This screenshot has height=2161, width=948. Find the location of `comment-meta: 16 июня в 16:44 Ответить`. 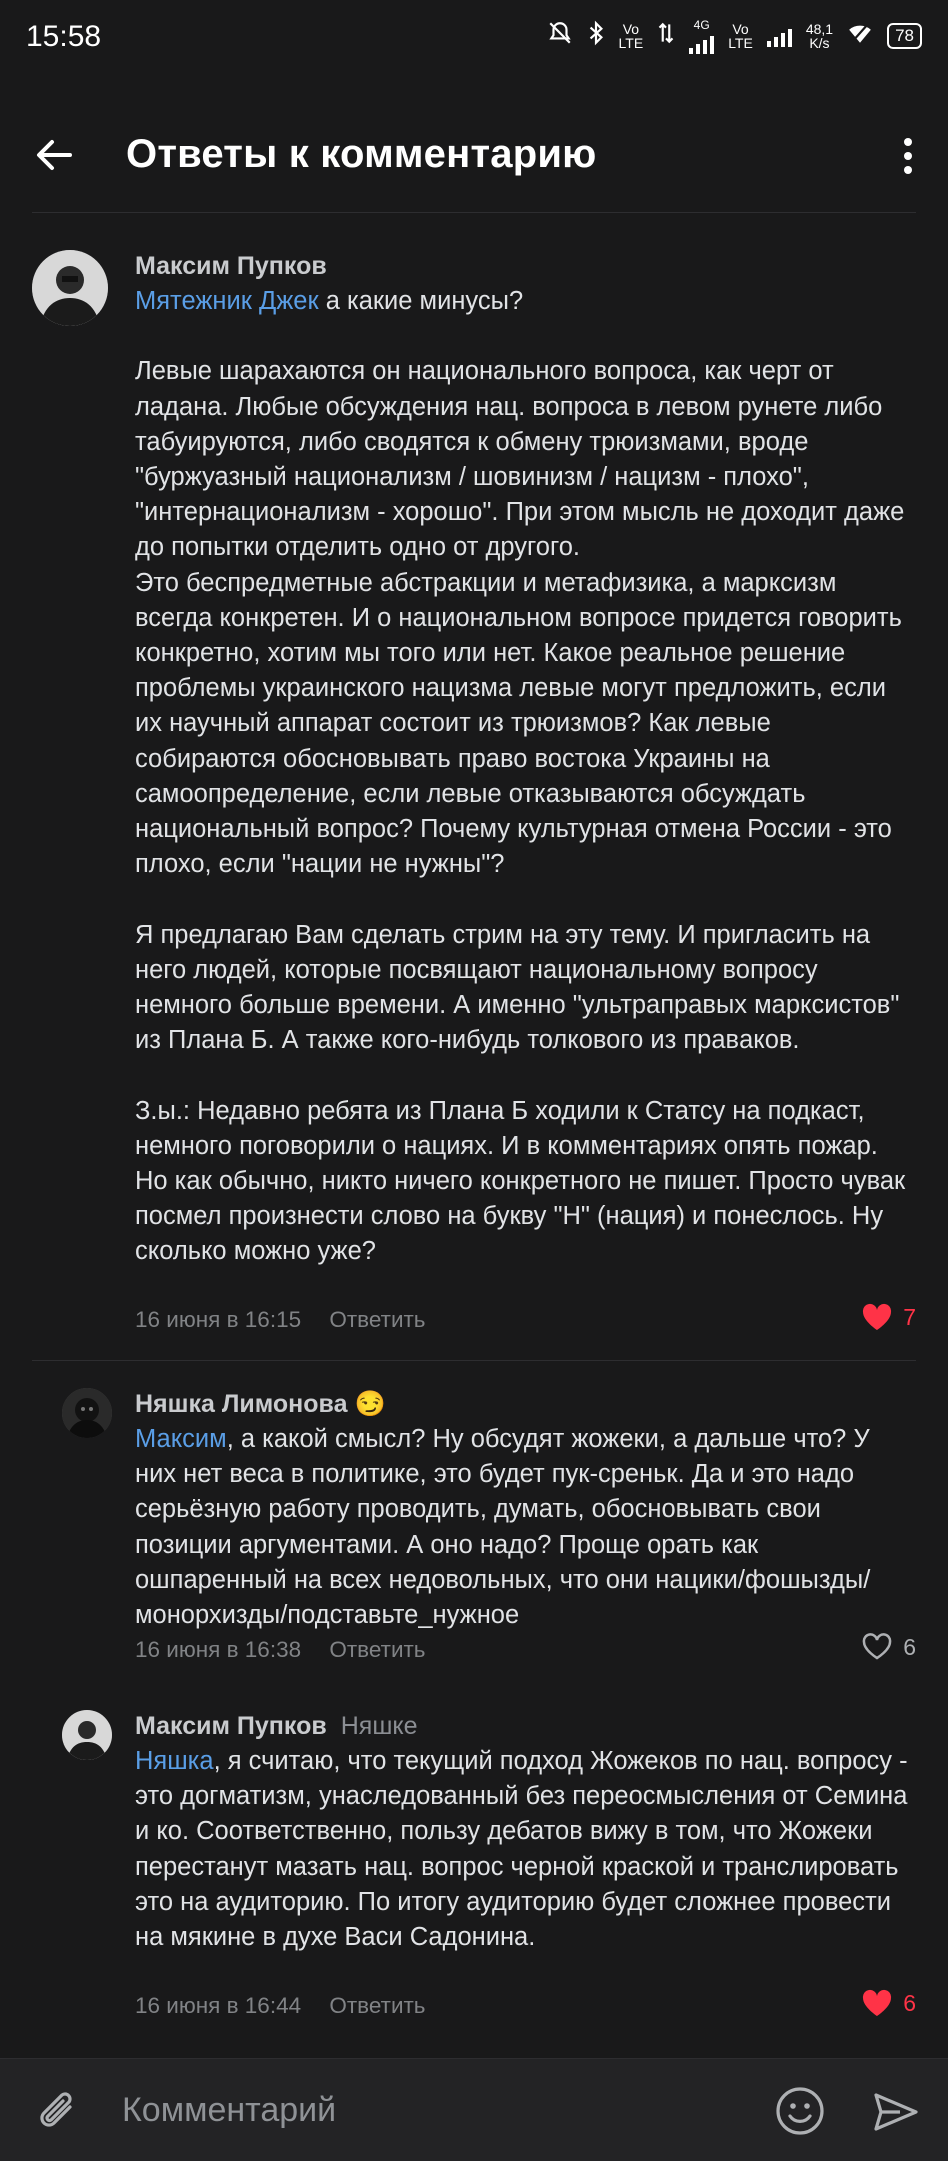

comment-meta: 16 июня в 16:44 Ответить is located at coordinates (280, 2006).